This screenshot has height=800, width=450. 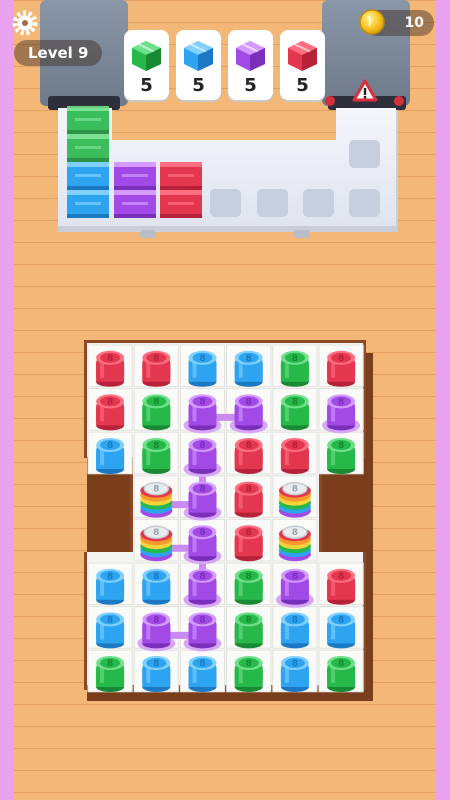 I want to click on coin-count: 10, so click(x=414, y=23).